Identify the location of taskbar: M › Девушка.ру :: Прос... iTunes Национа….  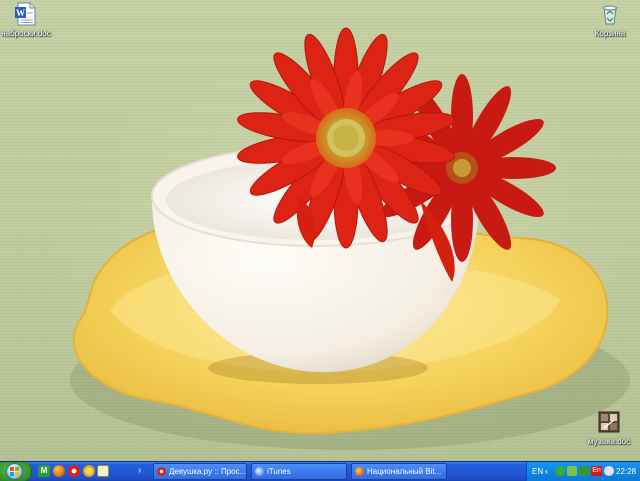
(320, 471).